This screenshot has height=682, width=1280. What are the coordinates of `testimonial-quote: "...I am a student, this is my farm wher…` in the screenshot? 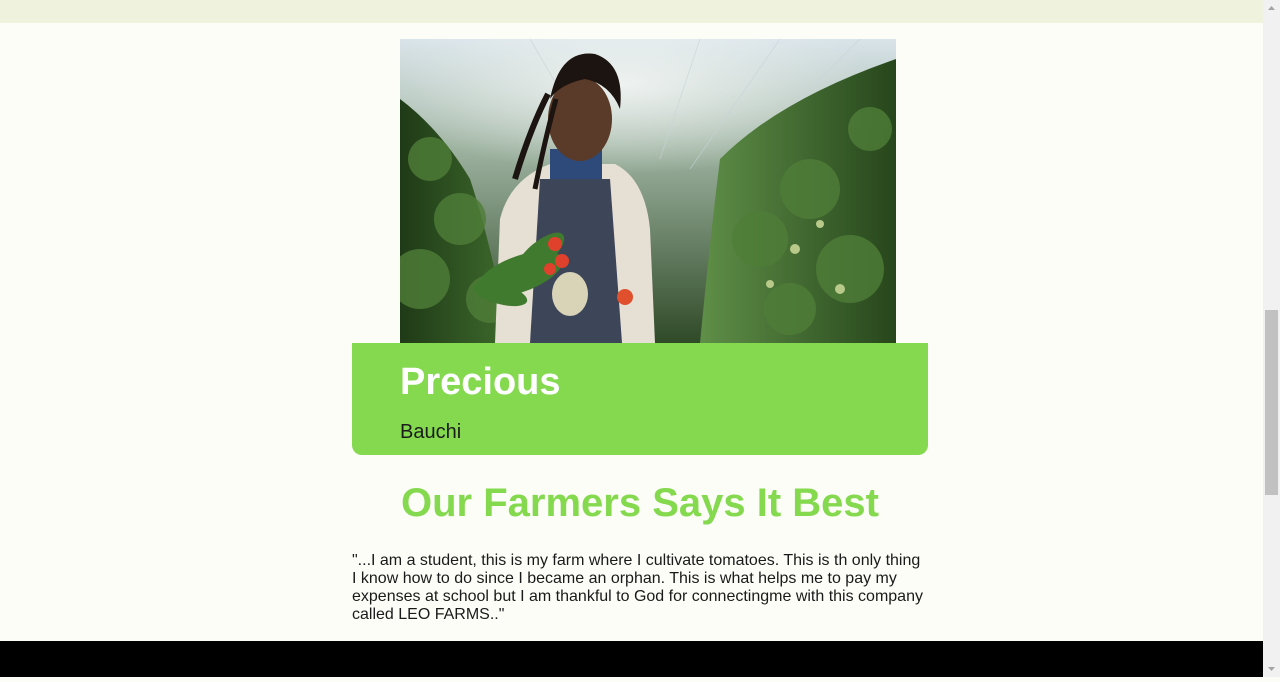 It's located at (637, 587).